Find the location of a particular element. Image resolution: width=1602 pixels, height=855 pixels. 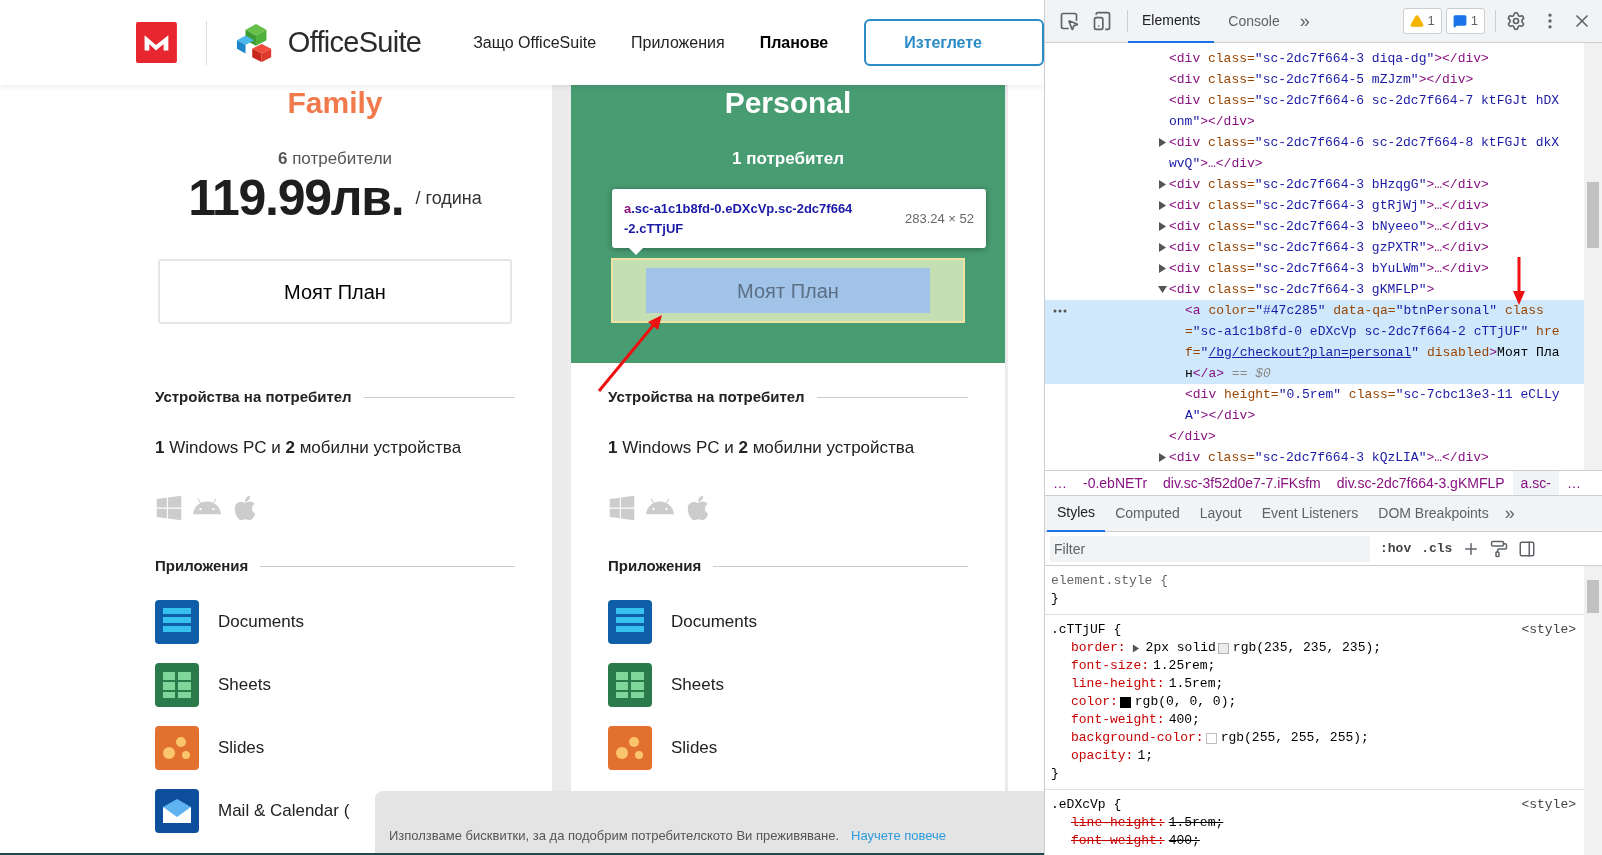

dom-tree-row: <div class="sc-2dc7f664-3 bHzqgG">…</div> is located at coordinates (1314, 184).